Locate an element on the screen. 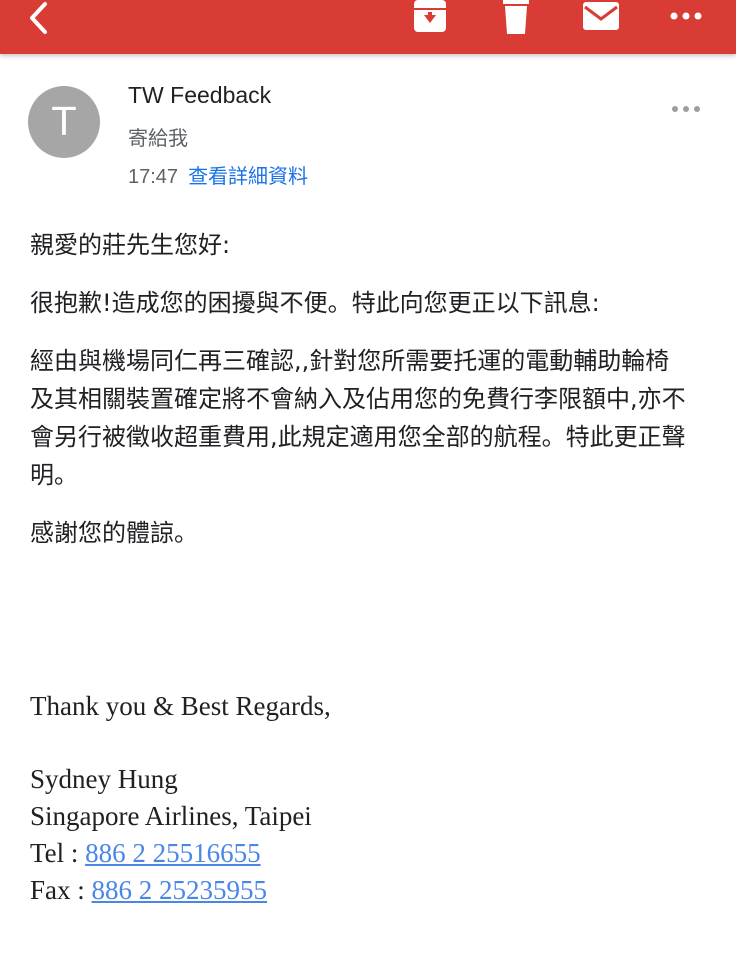 The image size is (736, 960). tel-label: Tel : is located at coordinates (58, 853).